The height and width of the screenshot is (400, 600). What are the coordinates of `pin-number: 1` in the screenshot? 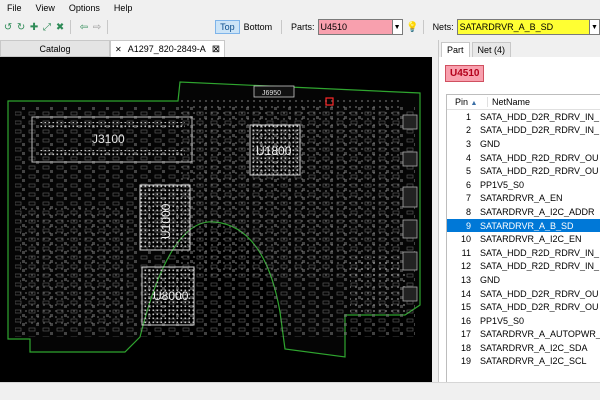 It's located at (468, 116).